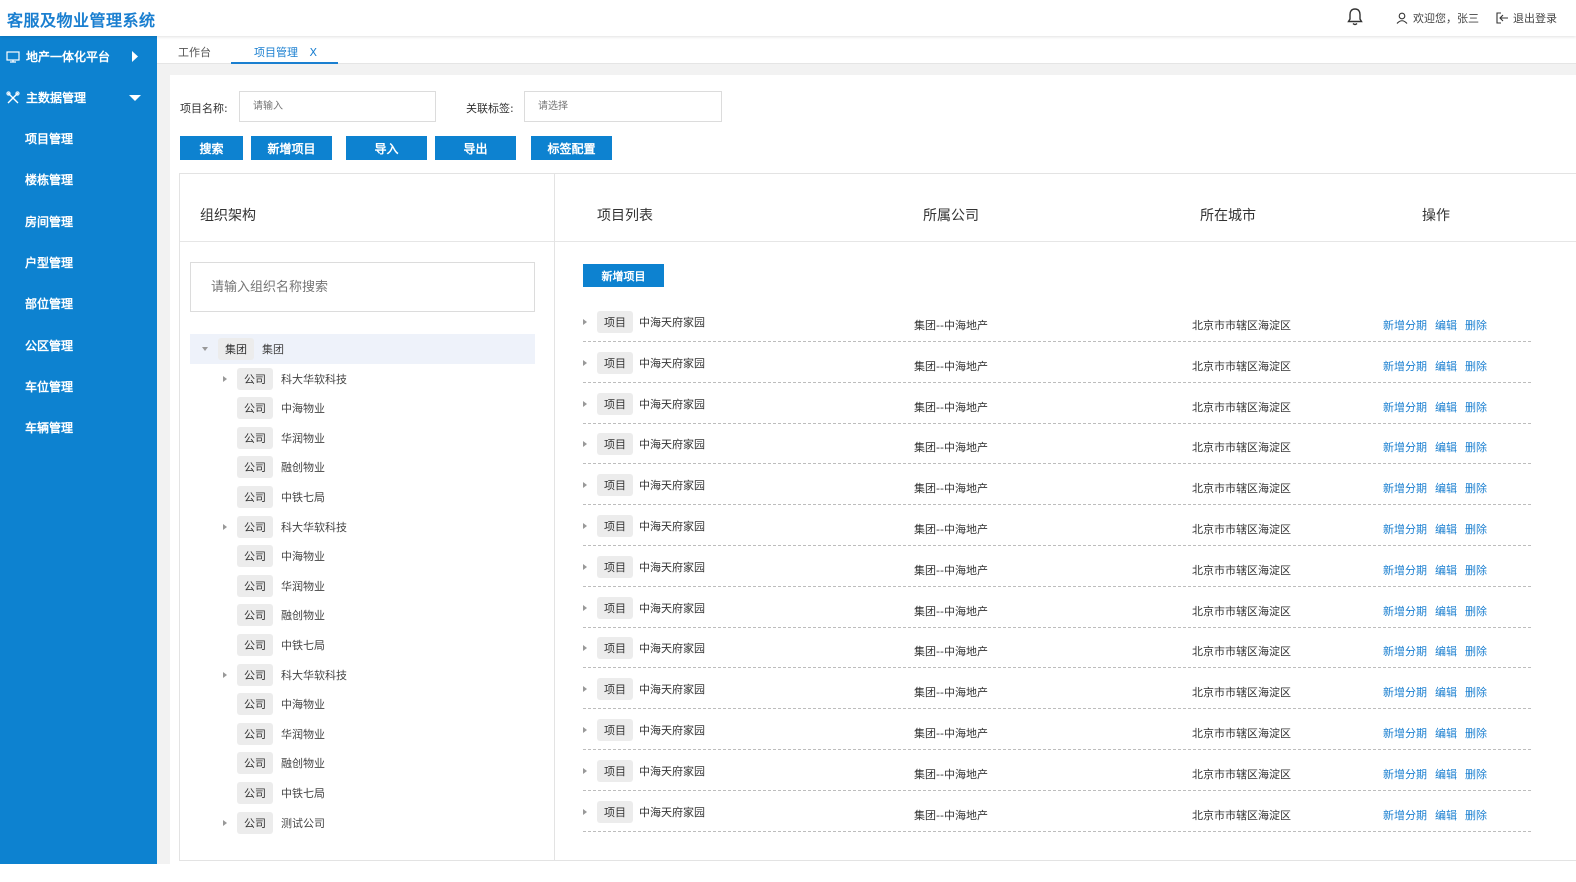 Image resolution: width=1576 pixels, height=882 pixels. Describe the element at coordinates (78, 221) in the screenshot. I see `sidebar-item-room: 房间管理` at that location.